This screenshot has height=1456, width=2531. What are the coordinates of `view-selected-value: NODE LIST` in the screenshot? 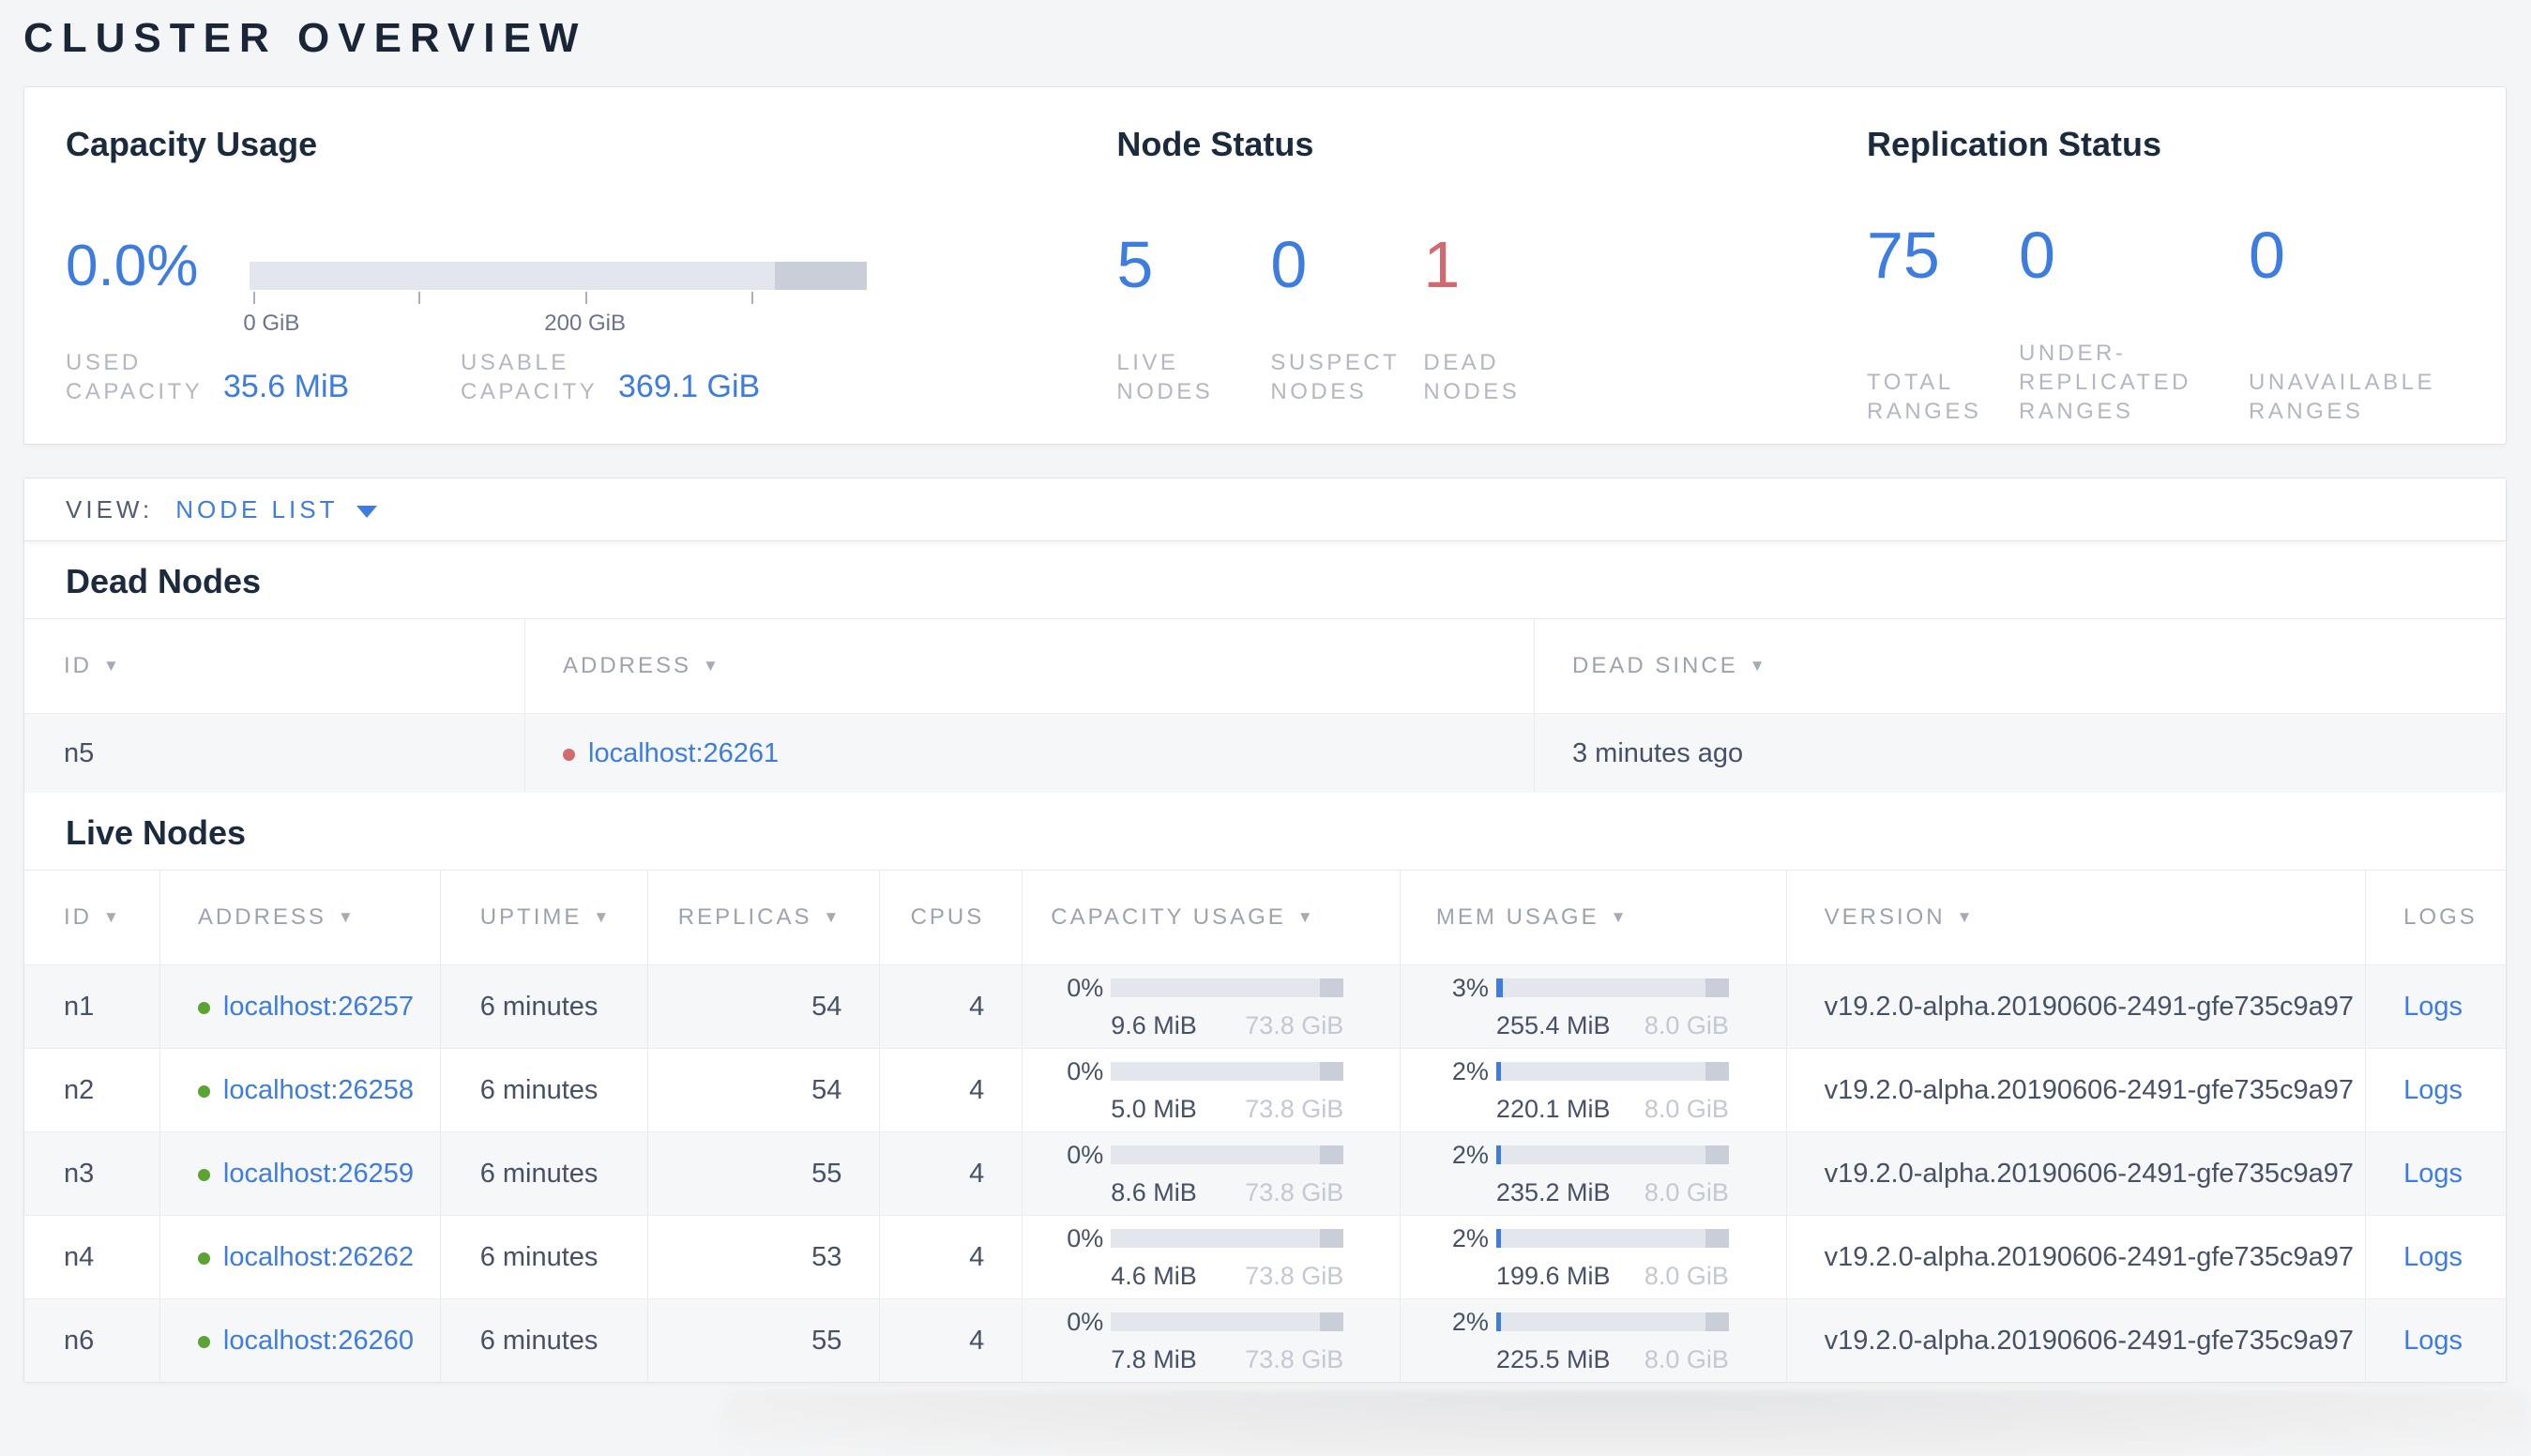 It's located at (257, 508).